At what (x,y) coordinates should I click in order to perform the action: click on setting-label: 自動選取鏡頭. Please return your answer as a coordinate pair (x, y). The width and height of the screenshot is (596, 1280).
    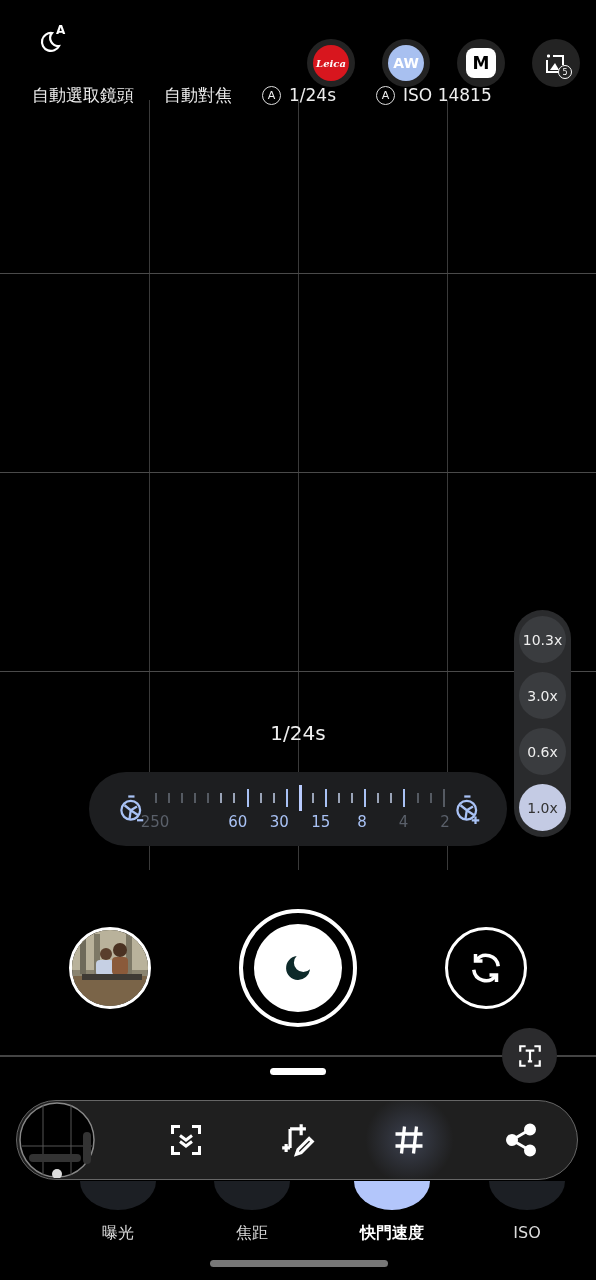
    Looking at the image, I should click on (83, 95).